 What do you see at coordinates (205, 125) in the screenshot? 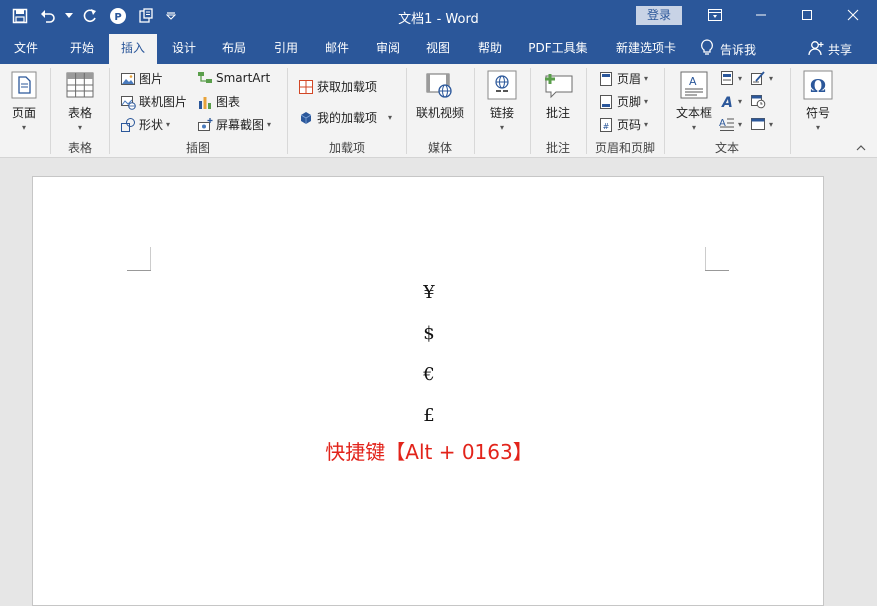
I see `screenshot-icon` at bounding box center [205, 125].